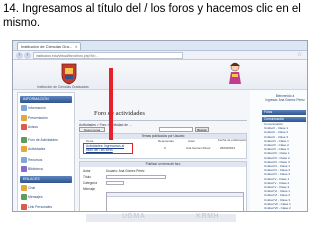 The image size is (320, 240). What do you see at coordinates (198, 148) in the screenshot?
I see `topic-author: Ana Gómez Pérez` at bounding box center [198, 148].